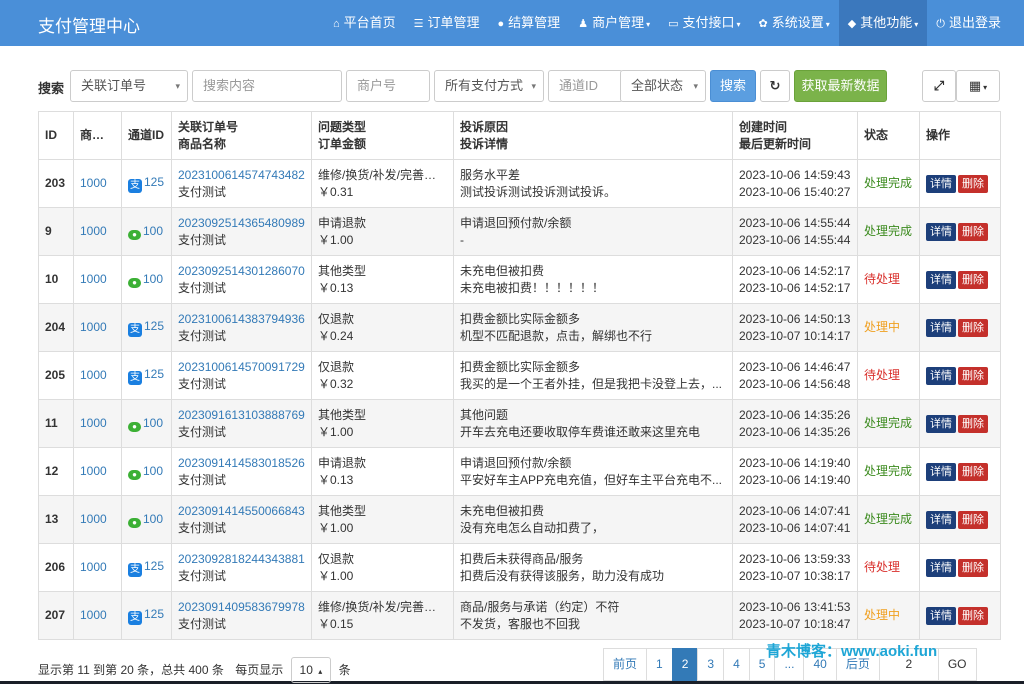  I want to click on nav-item-user: ♟ 商户管理 ▾, so click(614, 23).